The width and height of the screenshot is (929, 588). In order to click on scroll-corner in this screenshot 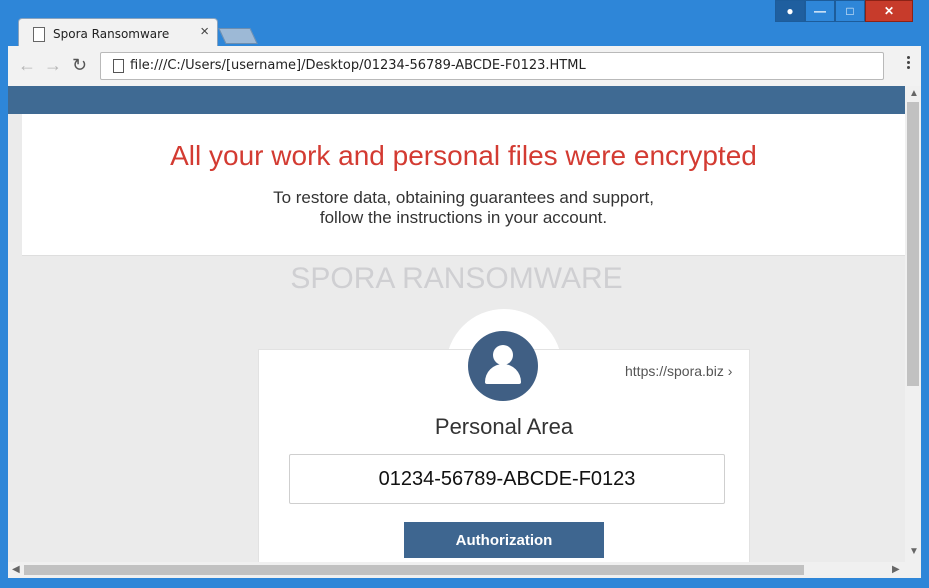, I will do `click(913, 570)`.